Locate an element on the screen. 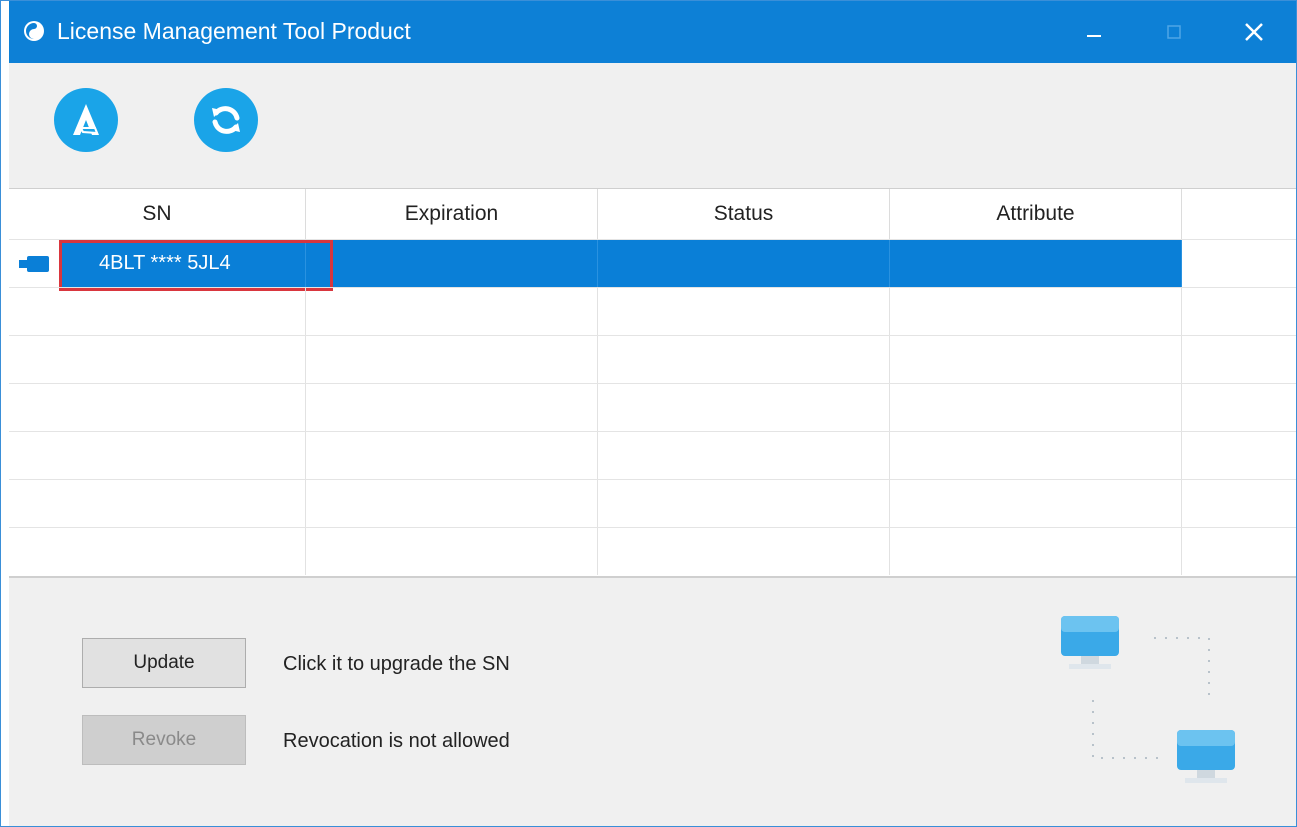  grid-header: SN Expiration Status Attribute is located at coordinates (652, 214).